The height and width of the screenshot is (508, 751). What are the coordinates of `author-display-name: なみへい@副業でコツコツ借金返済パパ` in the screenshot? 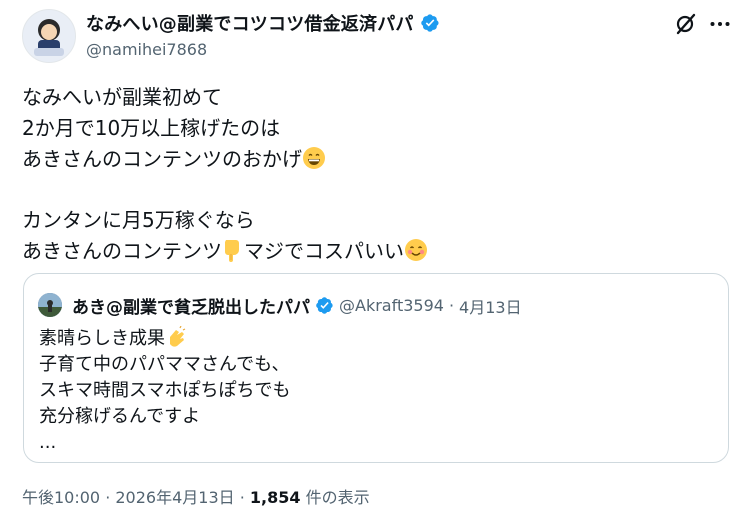 It's located at (250, 23).